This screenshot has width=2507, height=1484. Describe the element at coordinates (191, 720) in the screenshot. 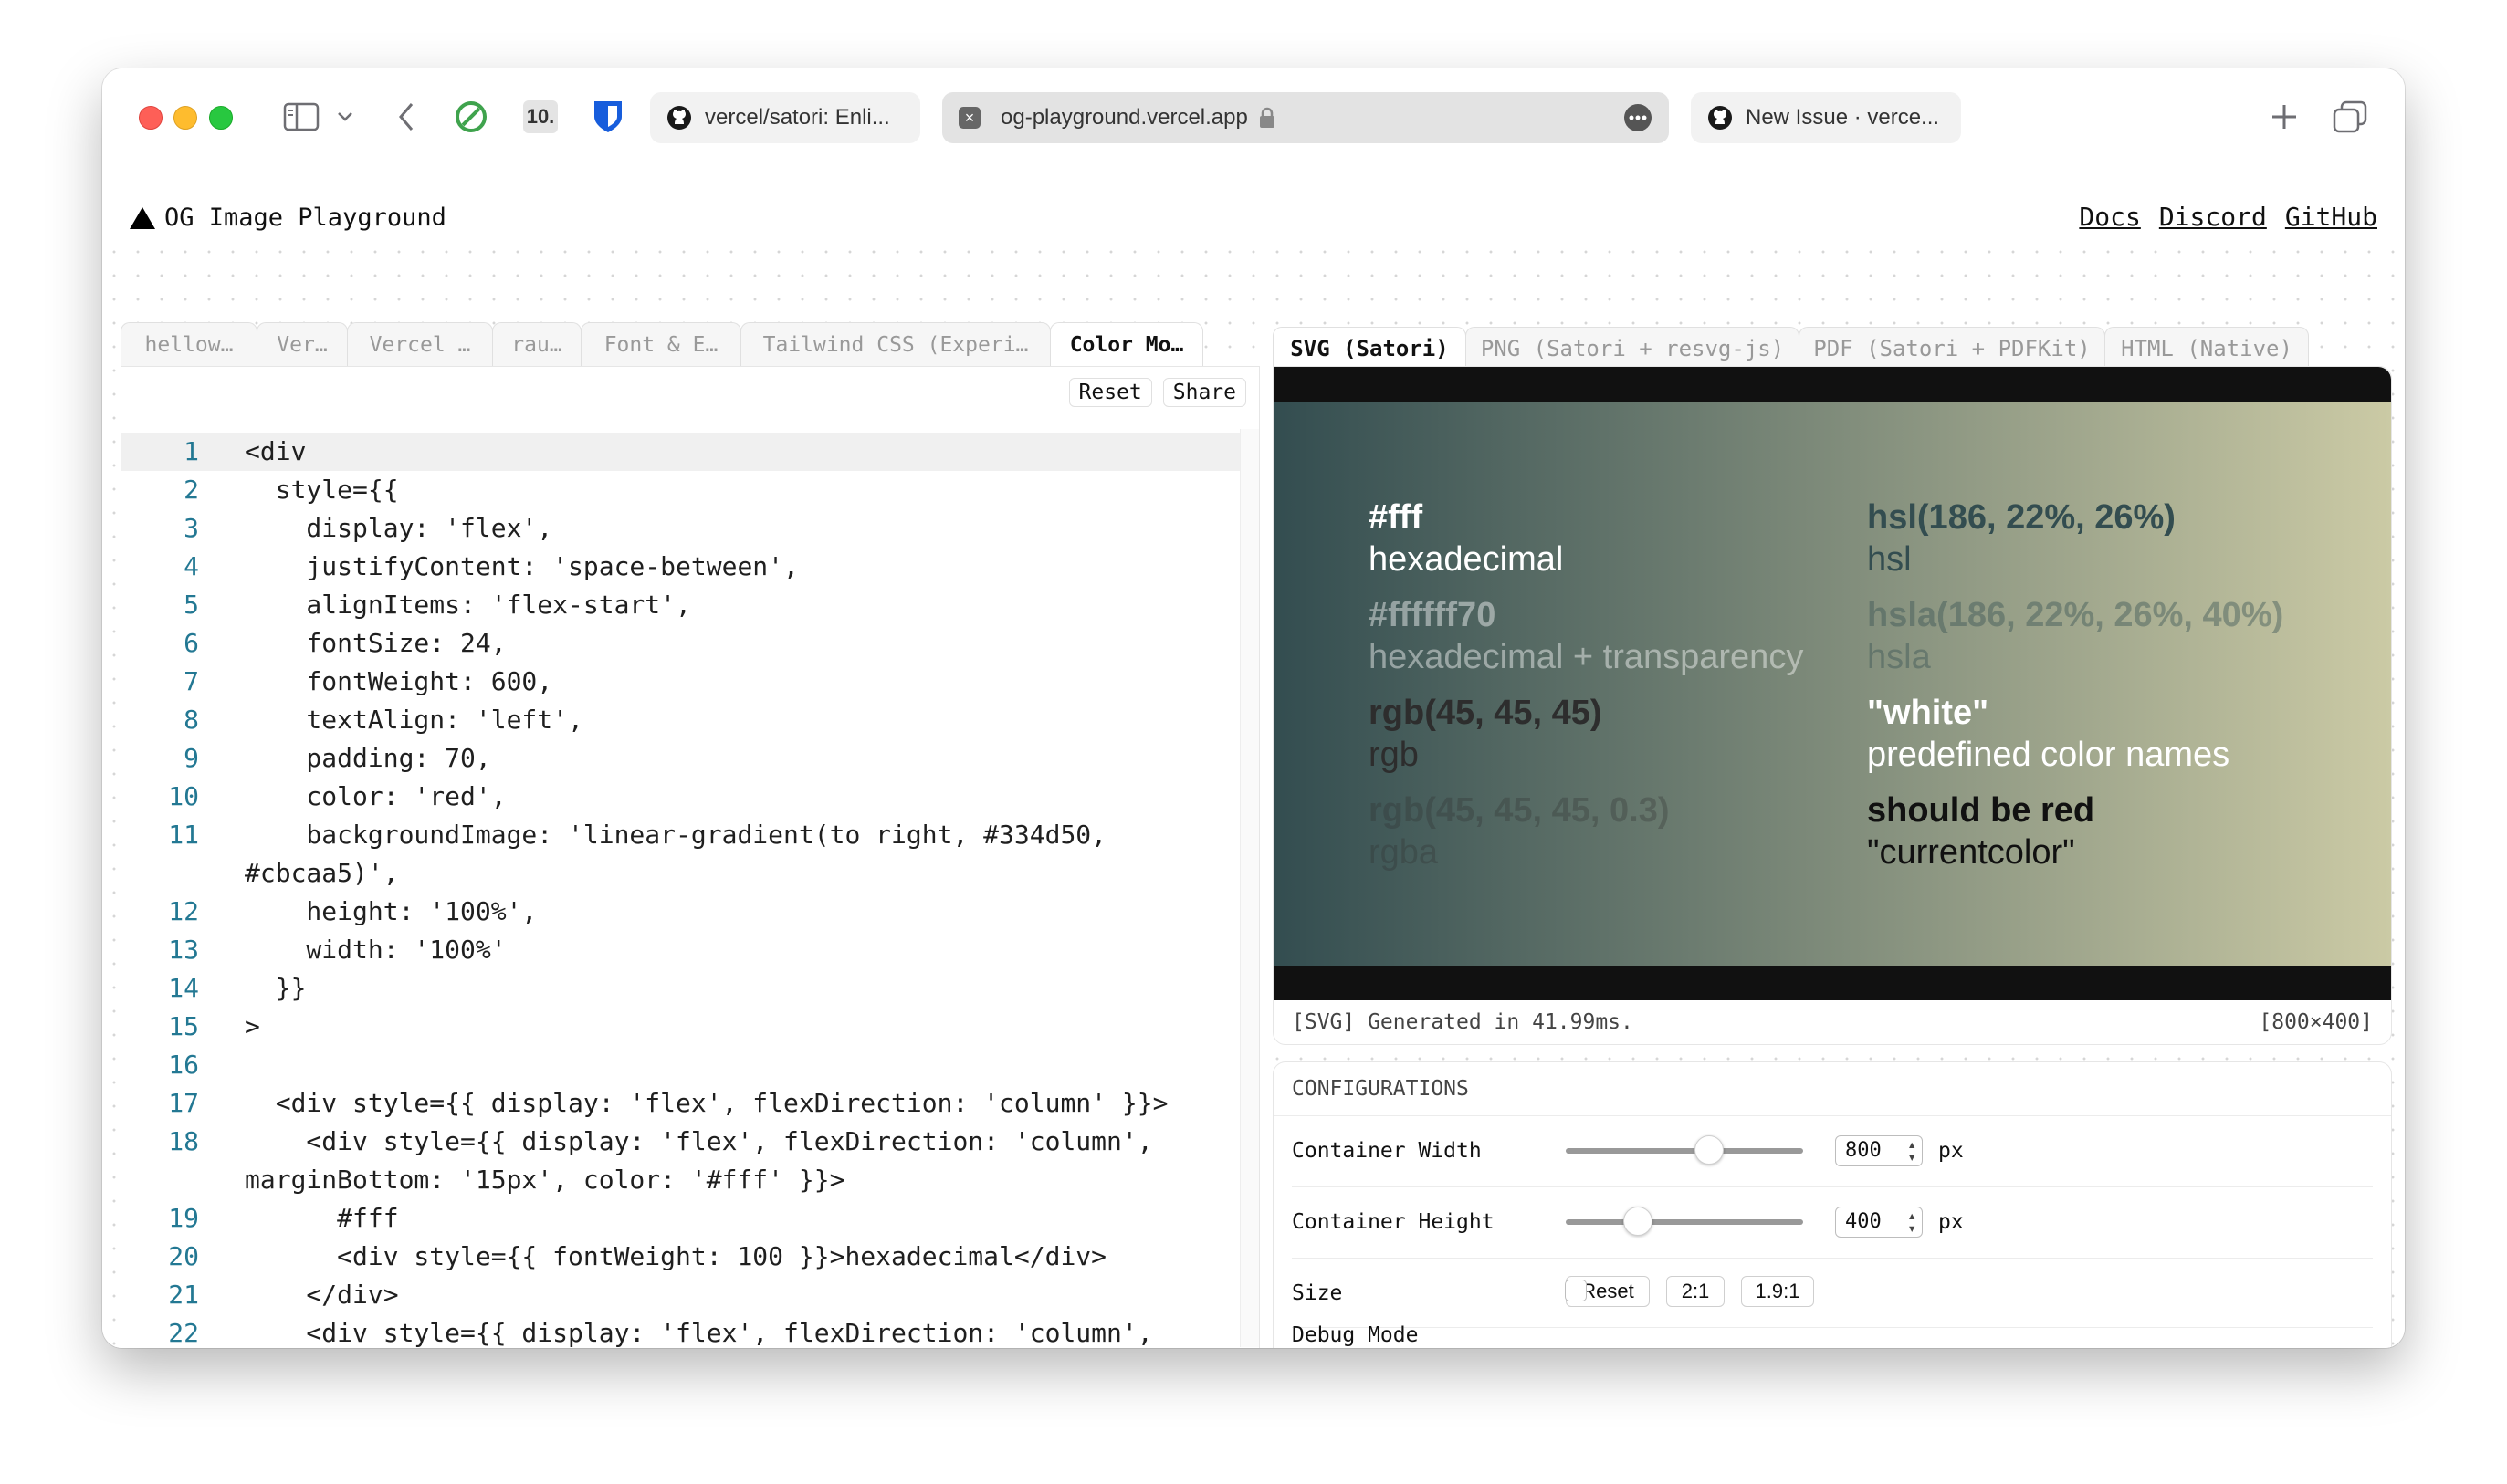

I see `line-number: 8` at that location.